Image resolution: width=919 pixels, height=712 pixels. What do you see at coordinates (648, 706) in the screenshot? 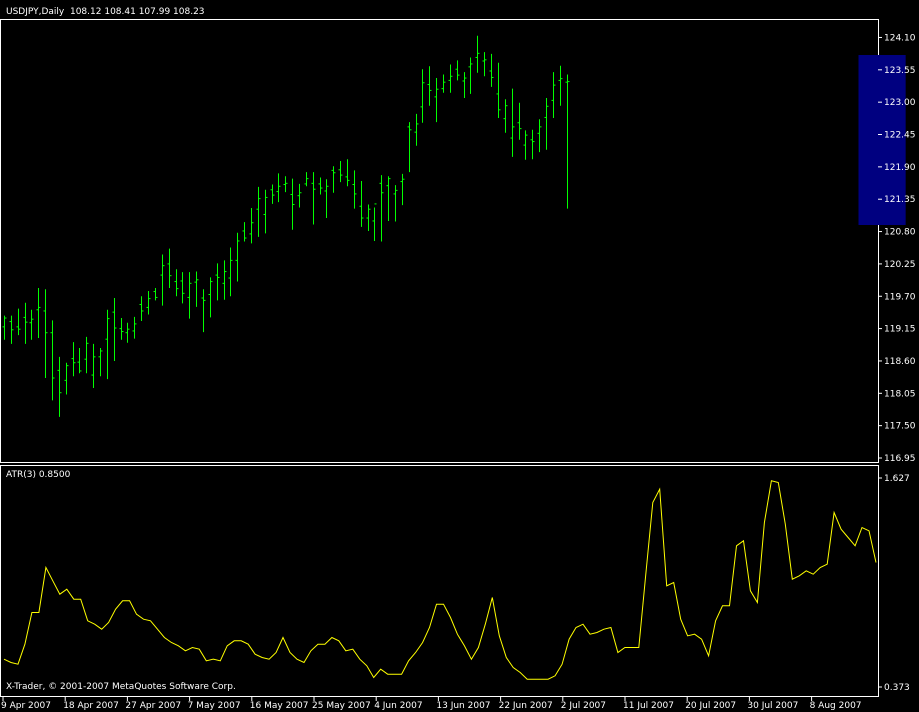
I see `time-tick-label: 11 Jul 2007` at bounding box center [648, 706].